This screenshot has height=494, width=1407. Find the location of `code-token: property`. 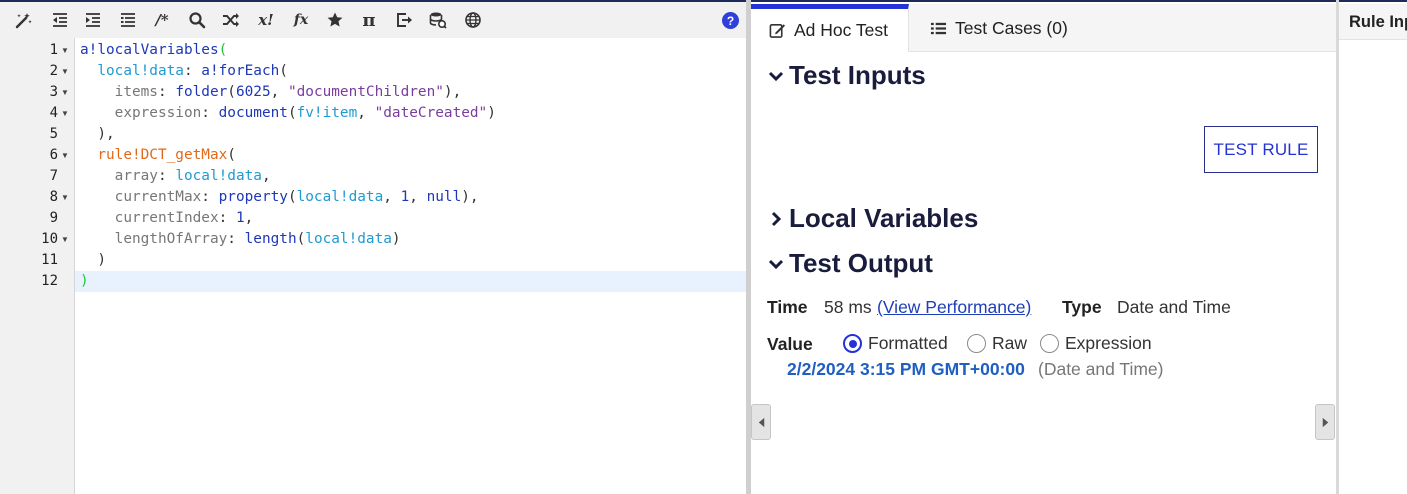

code-token: property is located at coordinates (253, 197).